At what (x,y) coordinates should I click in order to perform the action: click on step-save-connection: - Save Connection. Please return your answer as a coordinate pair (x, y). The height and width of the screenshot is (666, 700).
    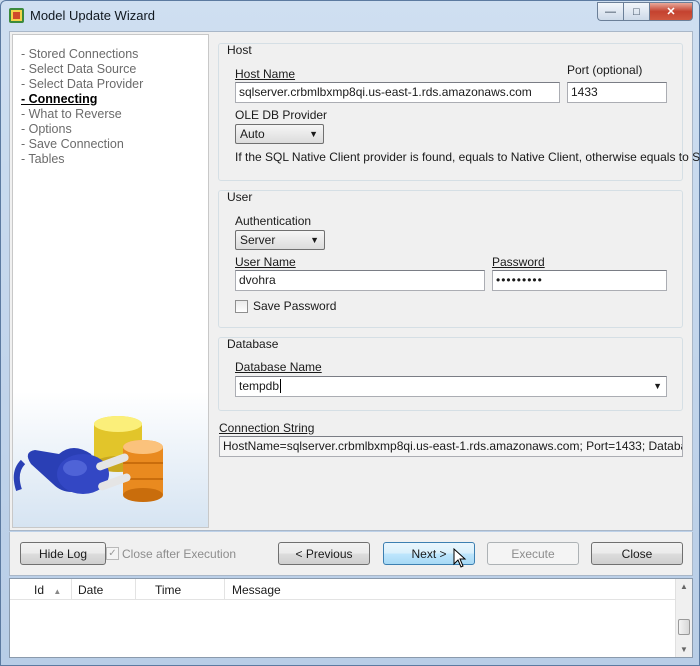
    Looking at the image, I should click on (114, 144).